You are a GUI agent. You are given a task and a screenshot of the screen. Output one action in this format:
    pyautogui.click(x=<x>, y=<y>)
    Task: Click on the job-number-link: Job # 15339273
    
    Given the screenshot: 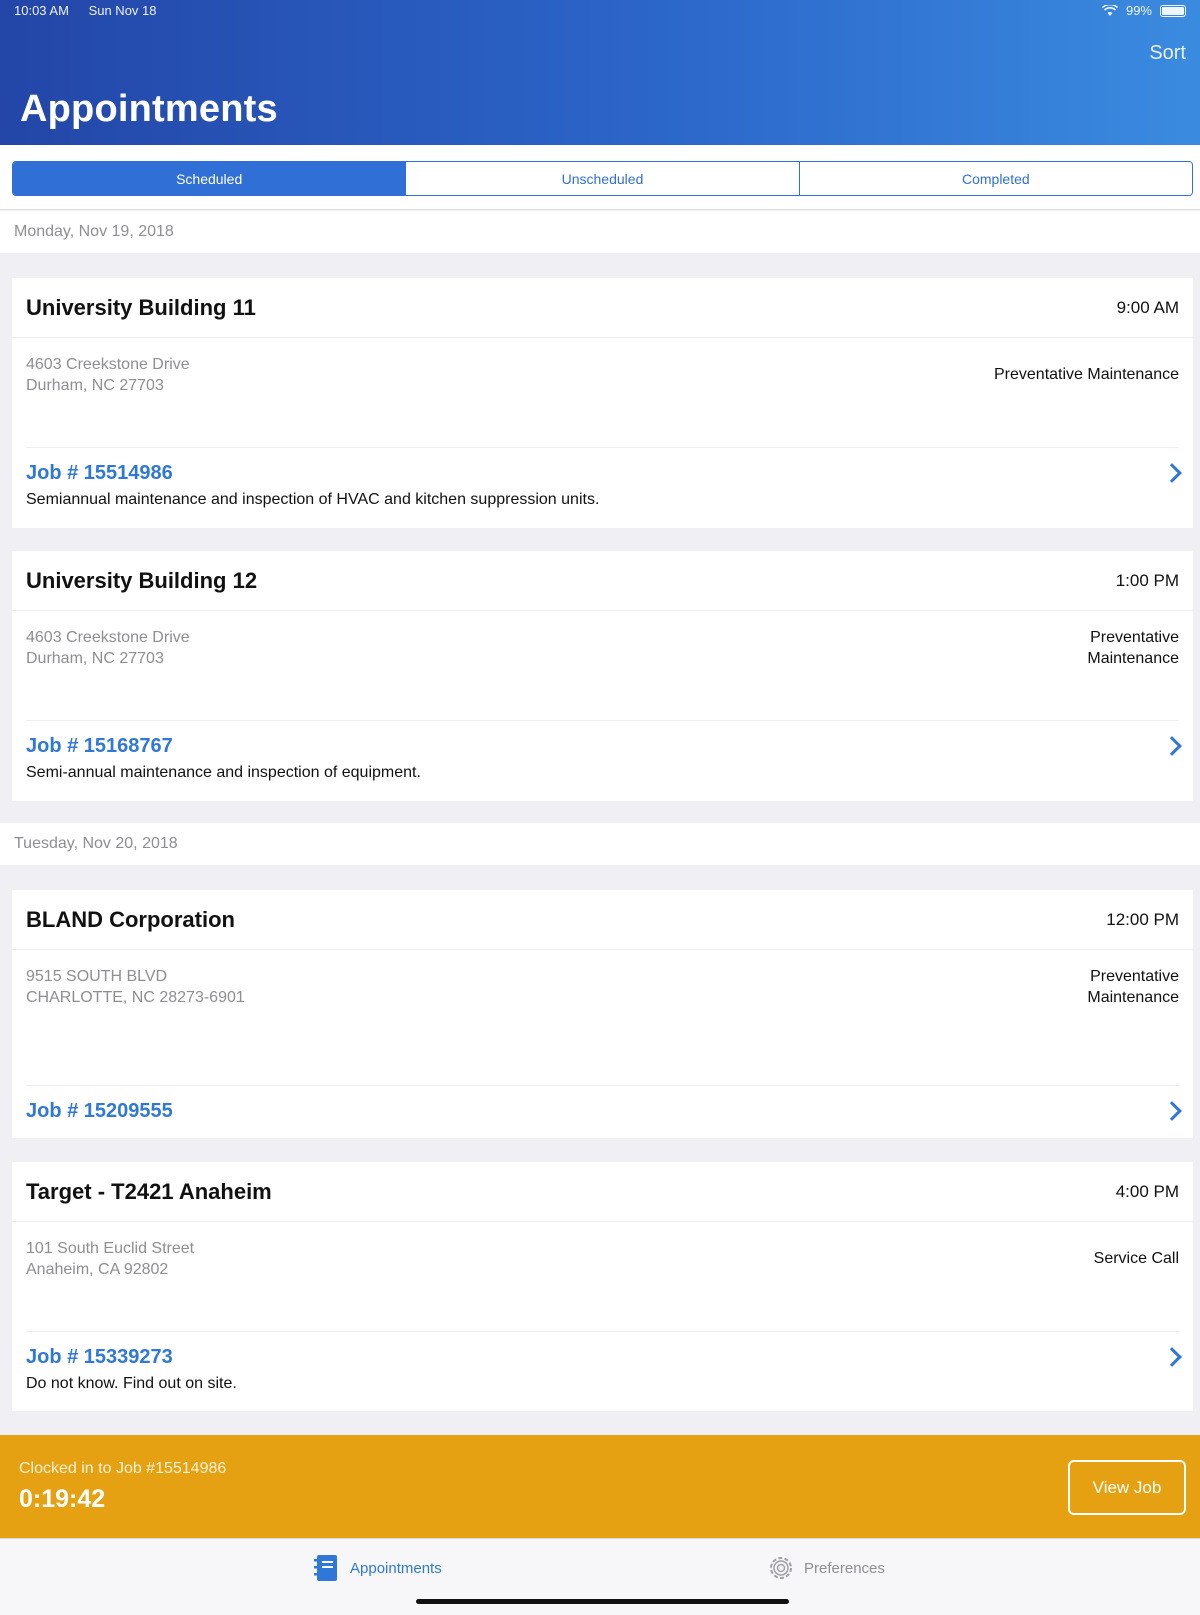 What is the action you would take?
    pyautogui.click(x=602, y=1357)
    